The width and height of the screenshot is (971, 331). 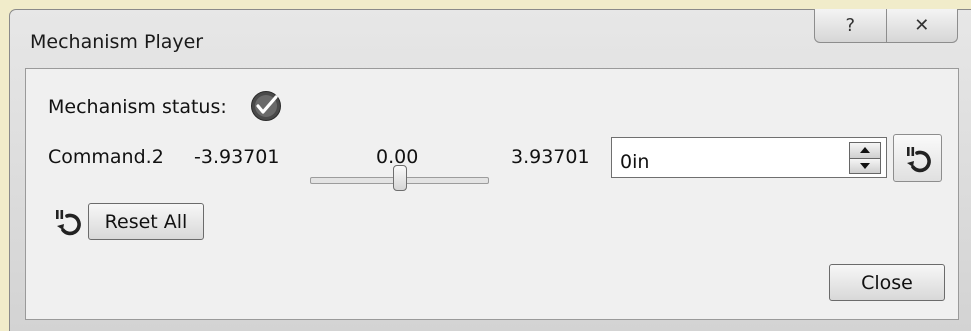 I want to click on command-max-label: 3.93701, so click(x=550, y=157).